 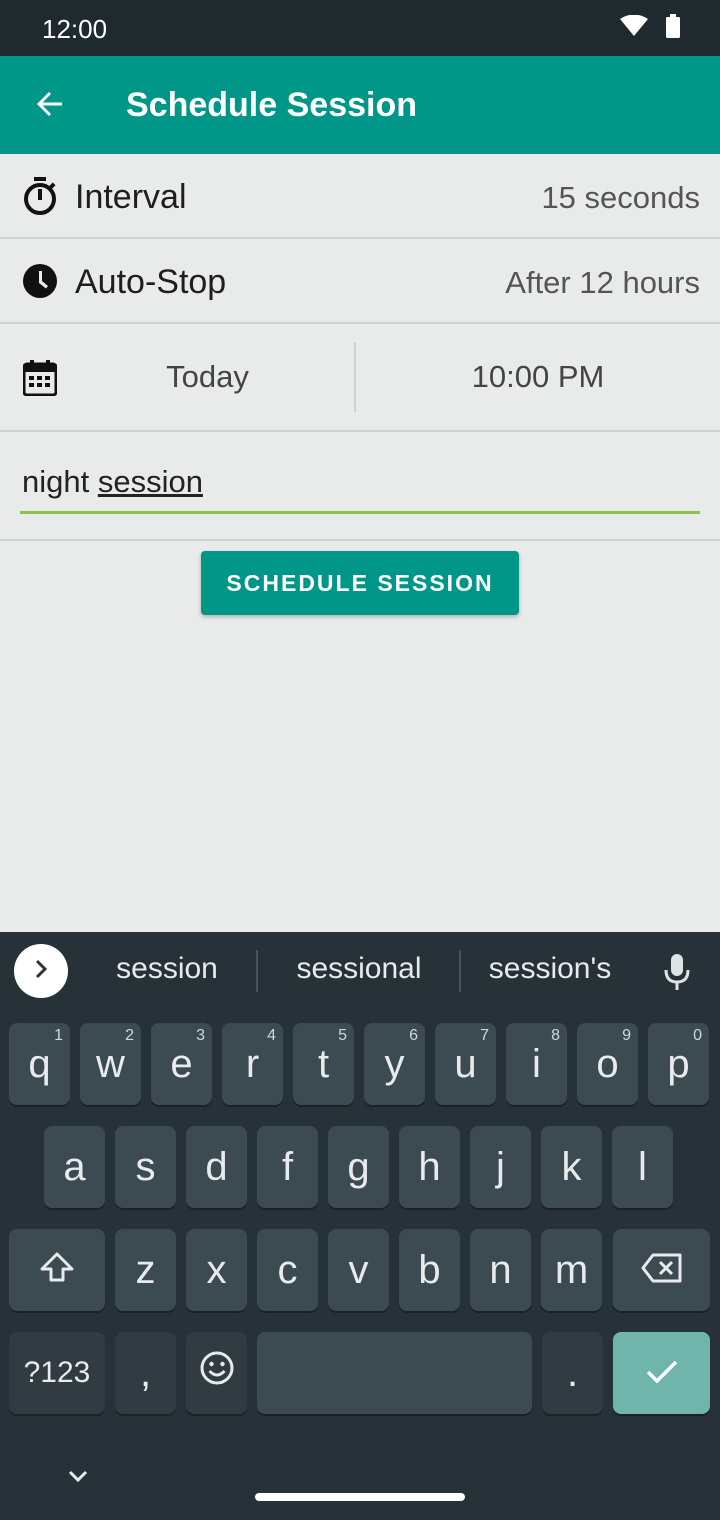 What do you see at coordinates (167, 969) in the screenshot?
I see `suggestion-1: session` at bounding box center [167, 969].